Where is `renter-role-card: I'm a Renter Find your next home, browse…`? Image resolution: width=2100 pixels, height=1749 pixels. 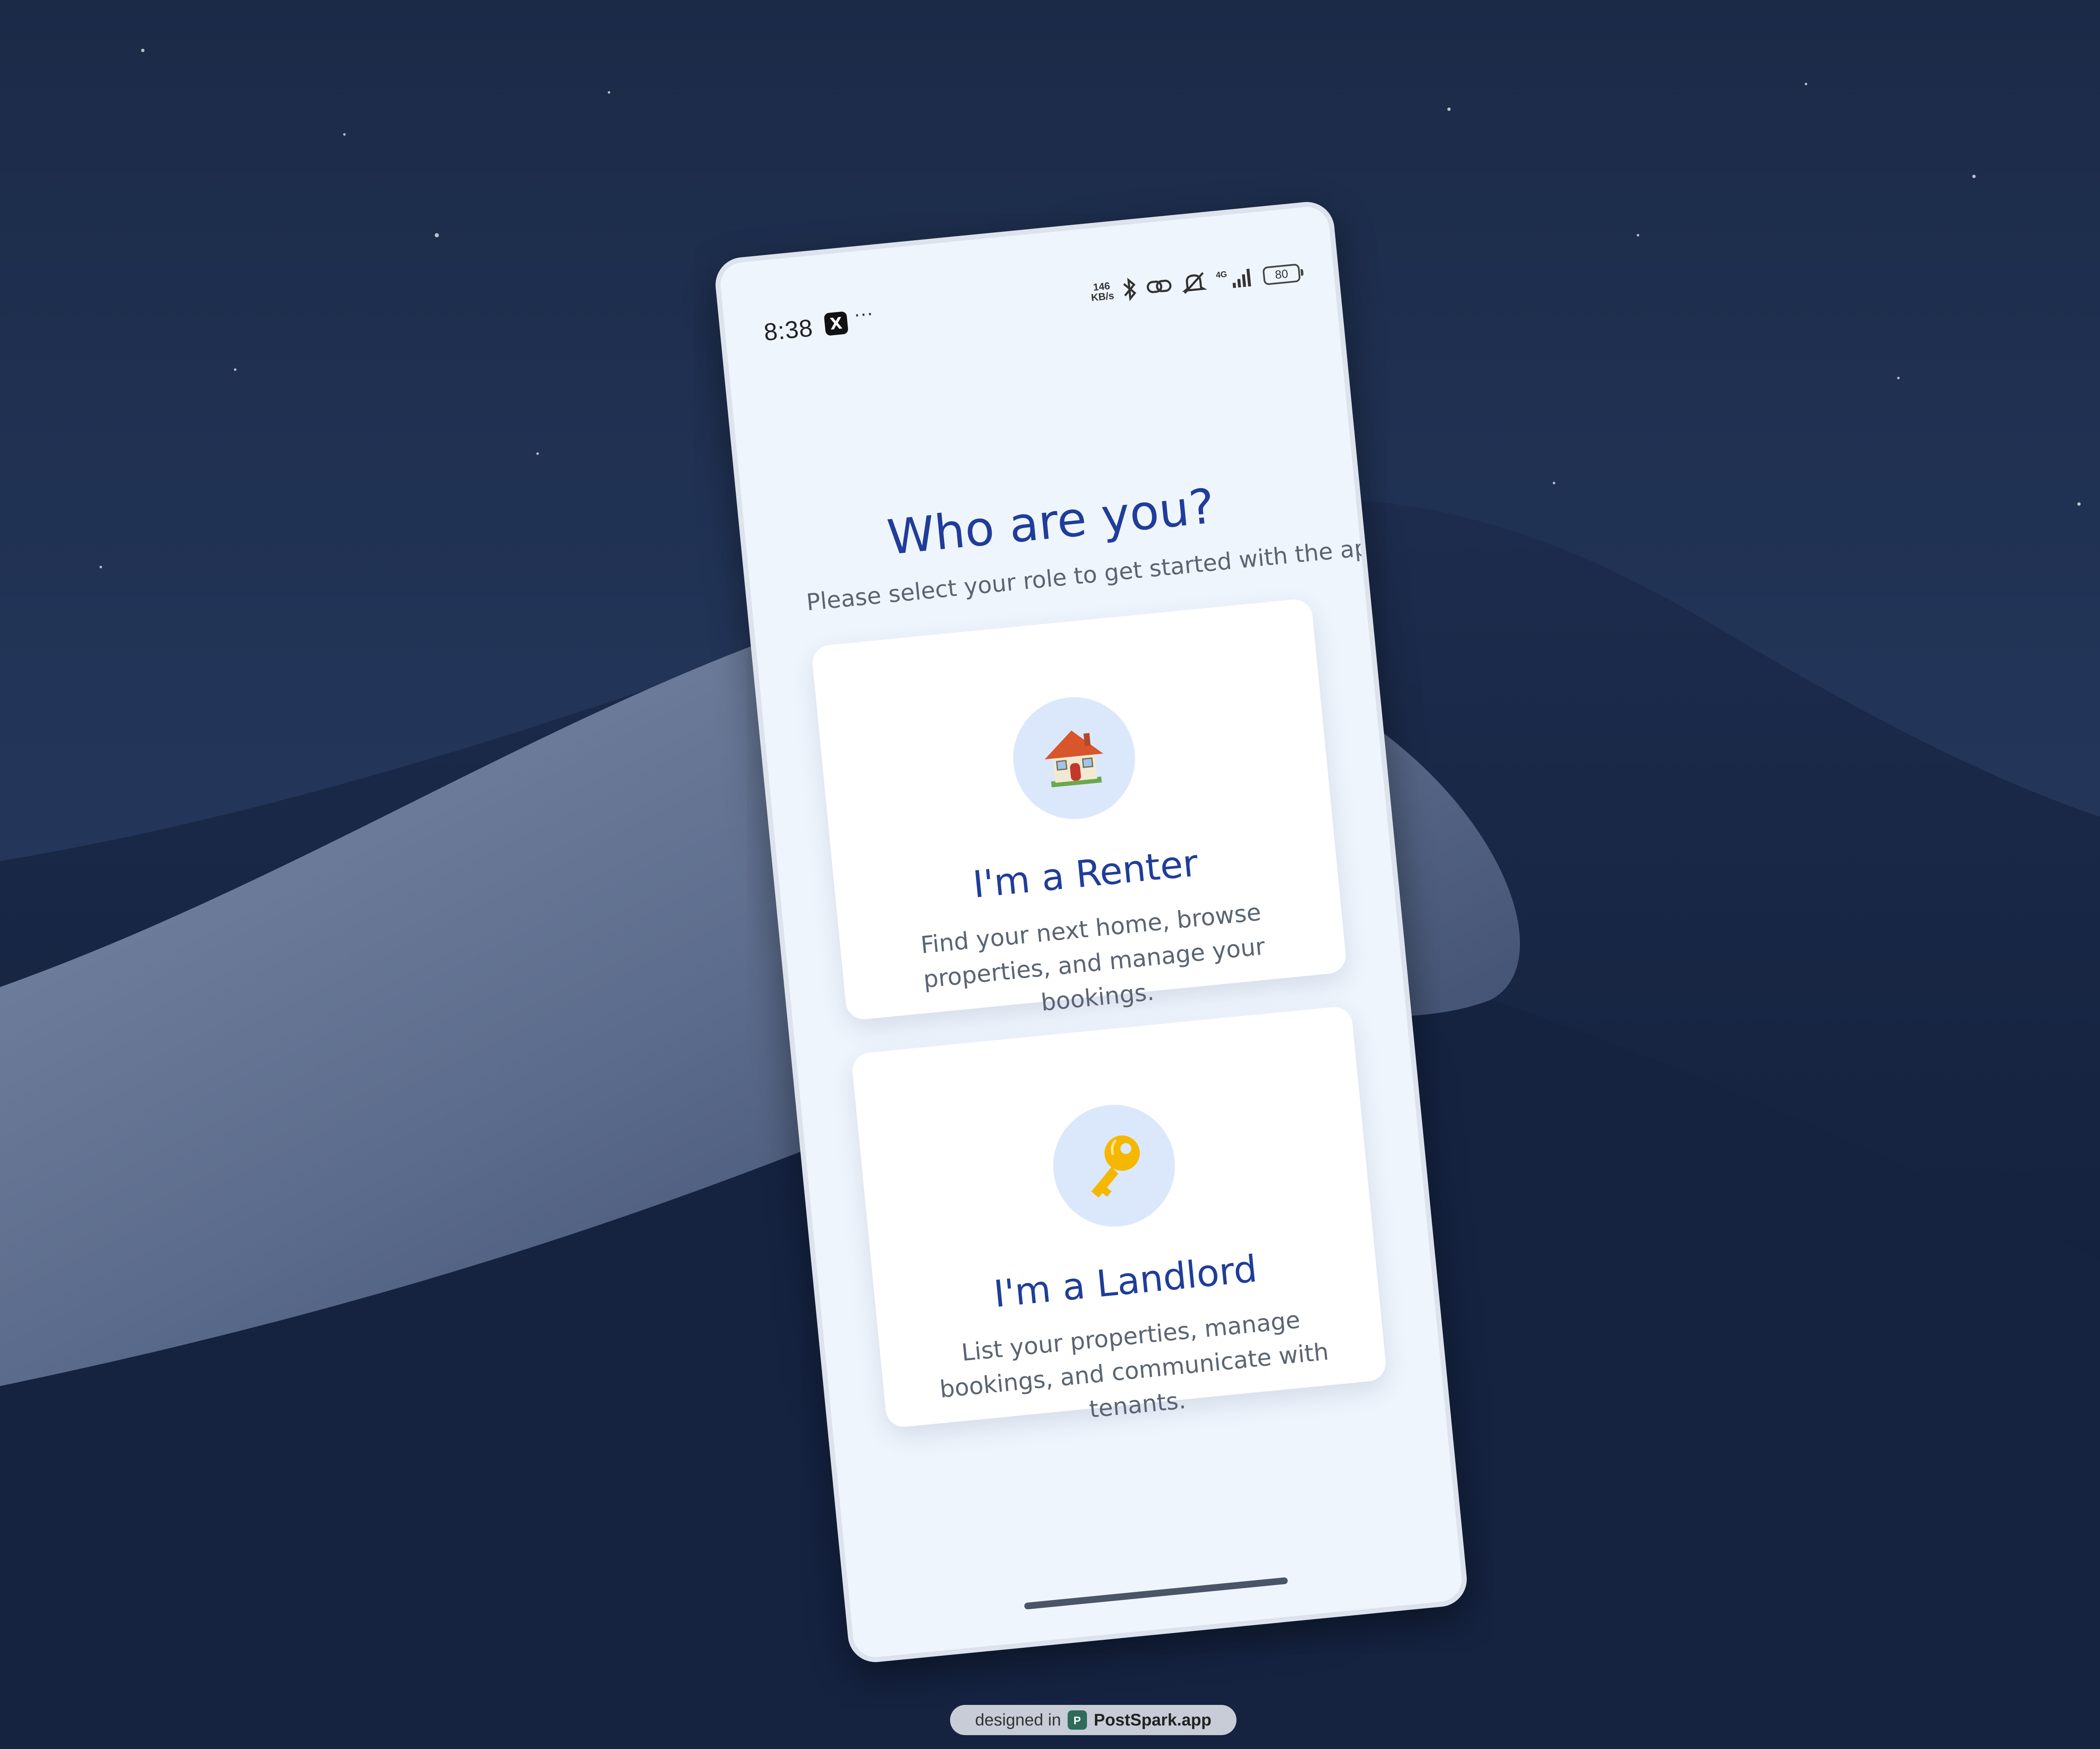
renter-role-card: I'm a Renter Find your next home, browse… is located at coordinates (1079, 809).